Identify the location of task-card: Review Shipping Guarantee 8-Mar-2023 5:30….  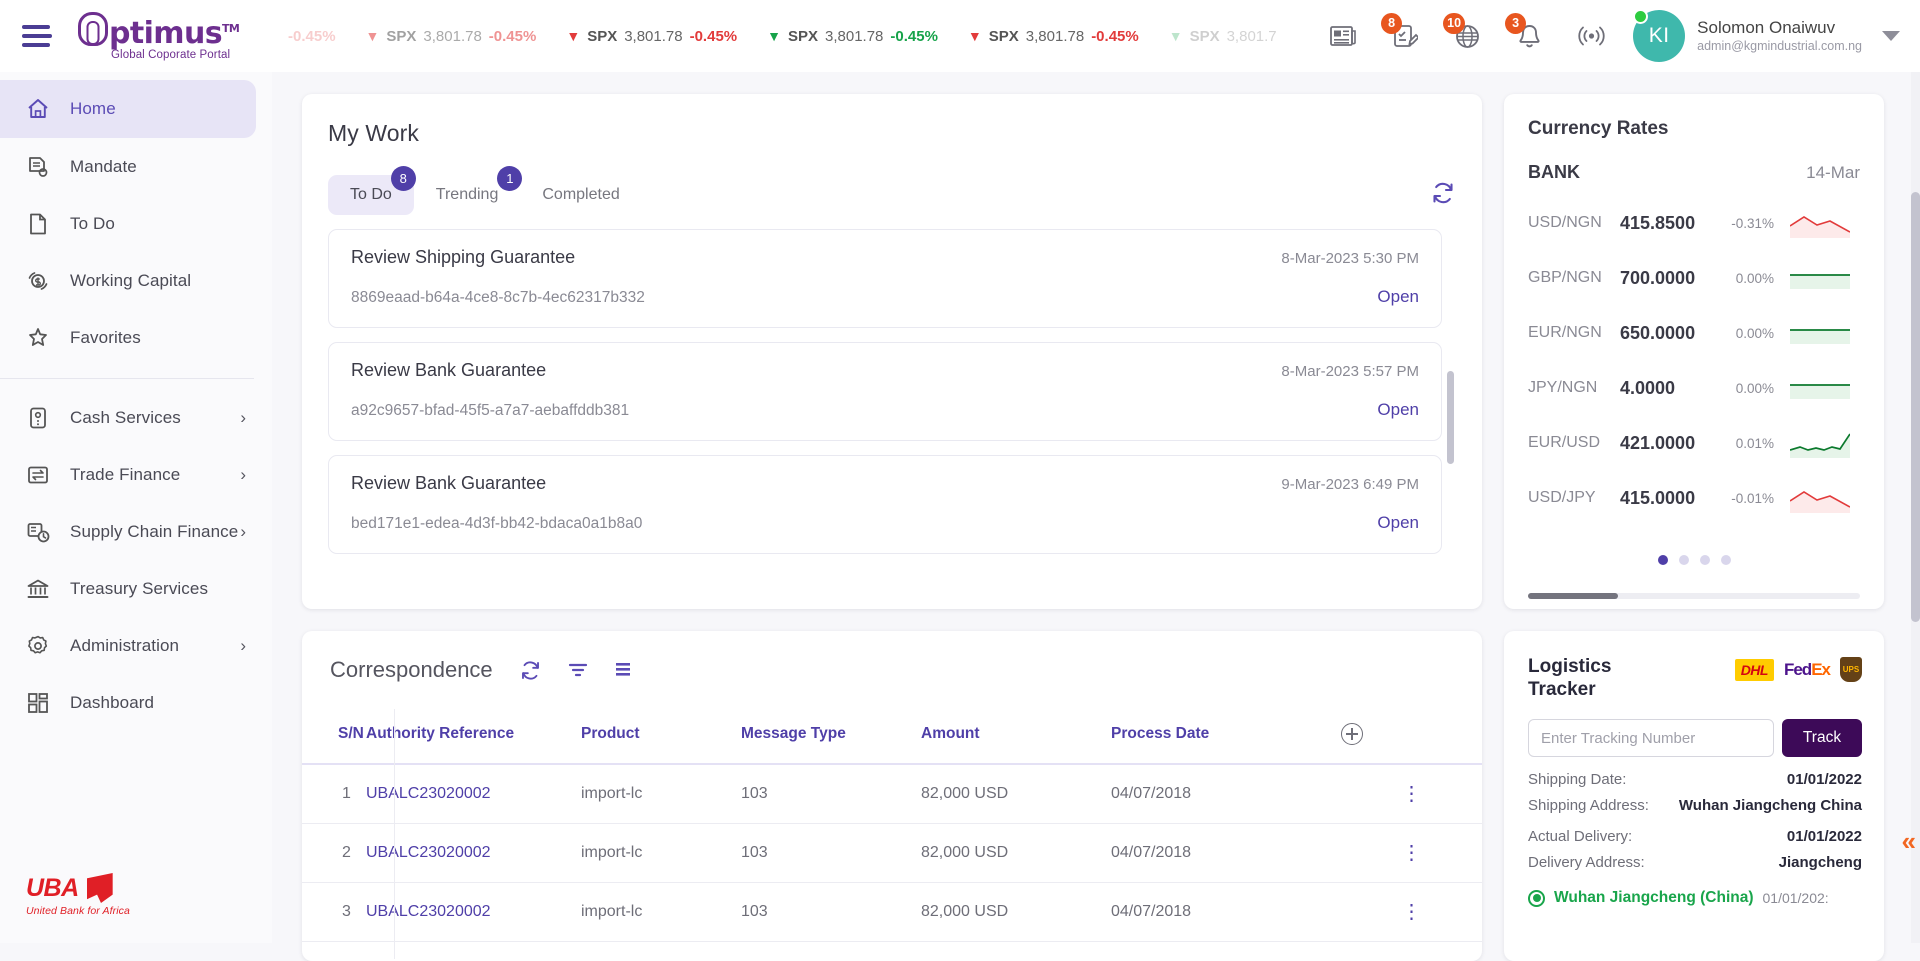
(885, 278).